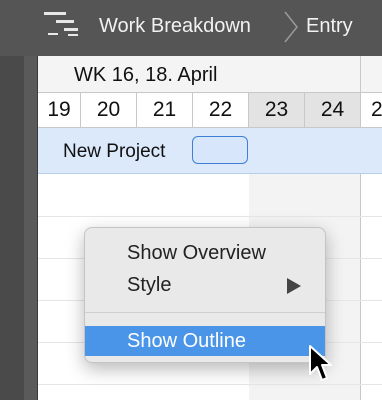 The width and height of the screenshot is (382, 400). I want to click on menu-item-label: Show Outline, so click(186, 341).